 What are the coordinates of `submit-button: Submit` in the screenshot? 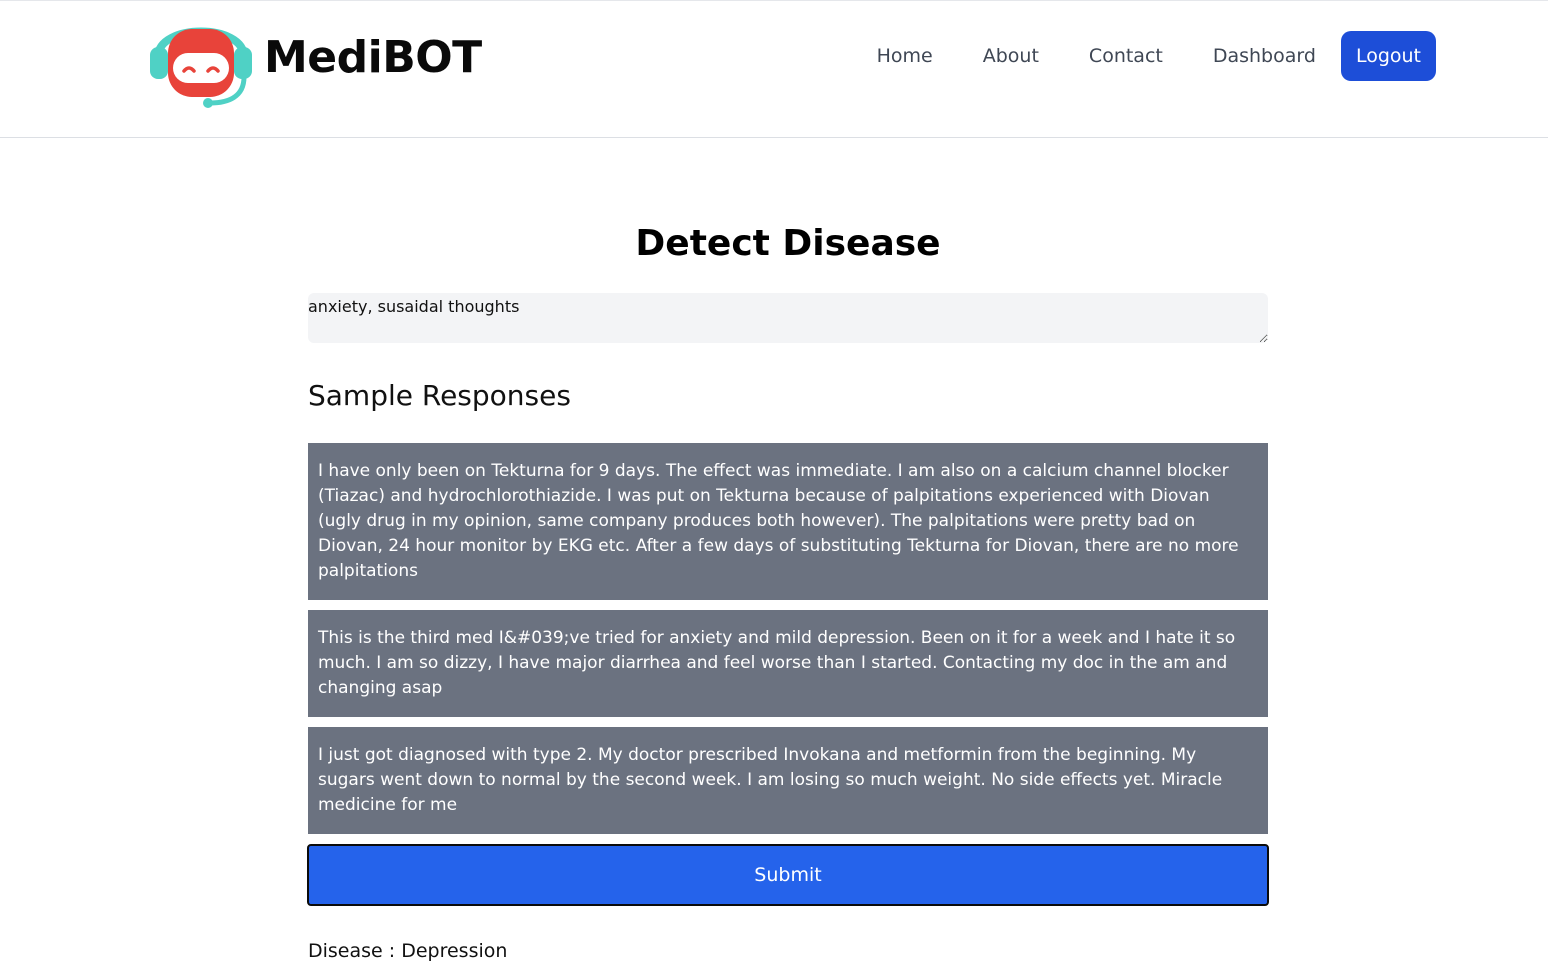 It's located at (788, 875).